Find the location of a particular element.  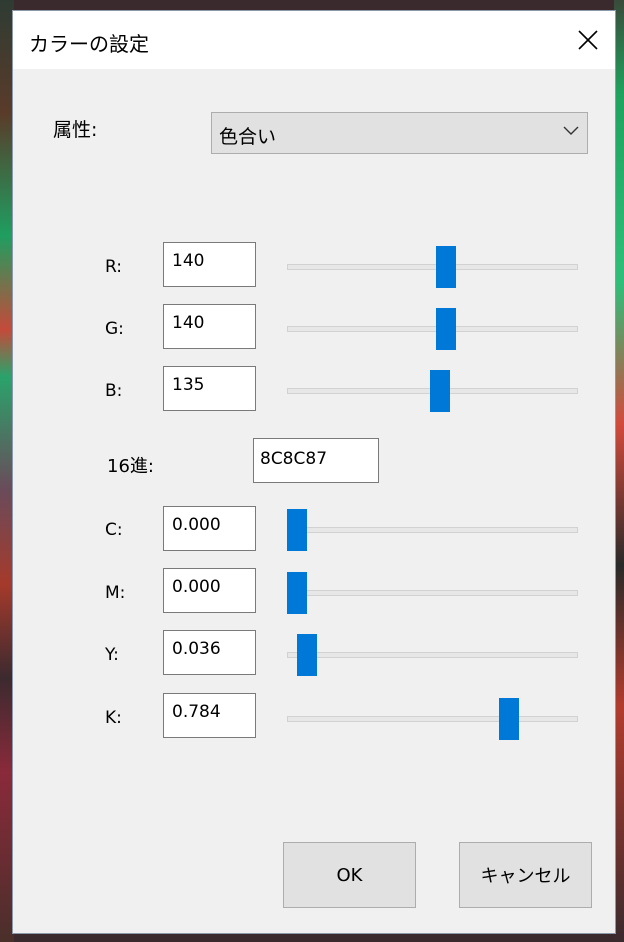

y-input: 0.036 is located at coordinates (209, 652).